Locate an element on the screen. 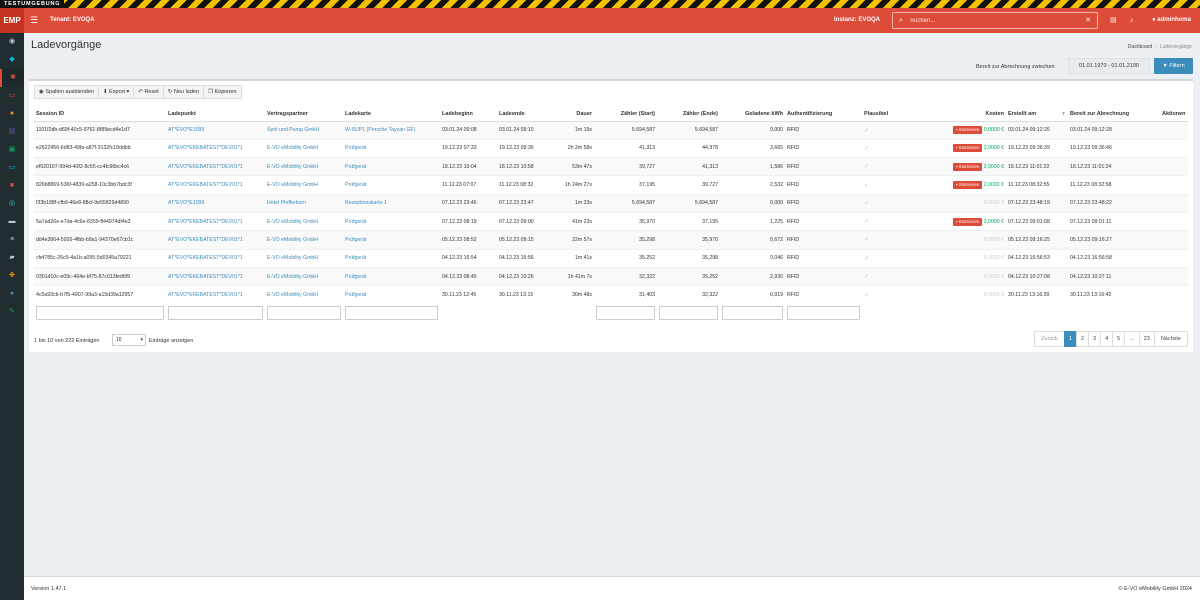 This screenshot has width=1200, height=600. column-header: Bereit zur Abrechnung is located at coordinates (1114, 114).